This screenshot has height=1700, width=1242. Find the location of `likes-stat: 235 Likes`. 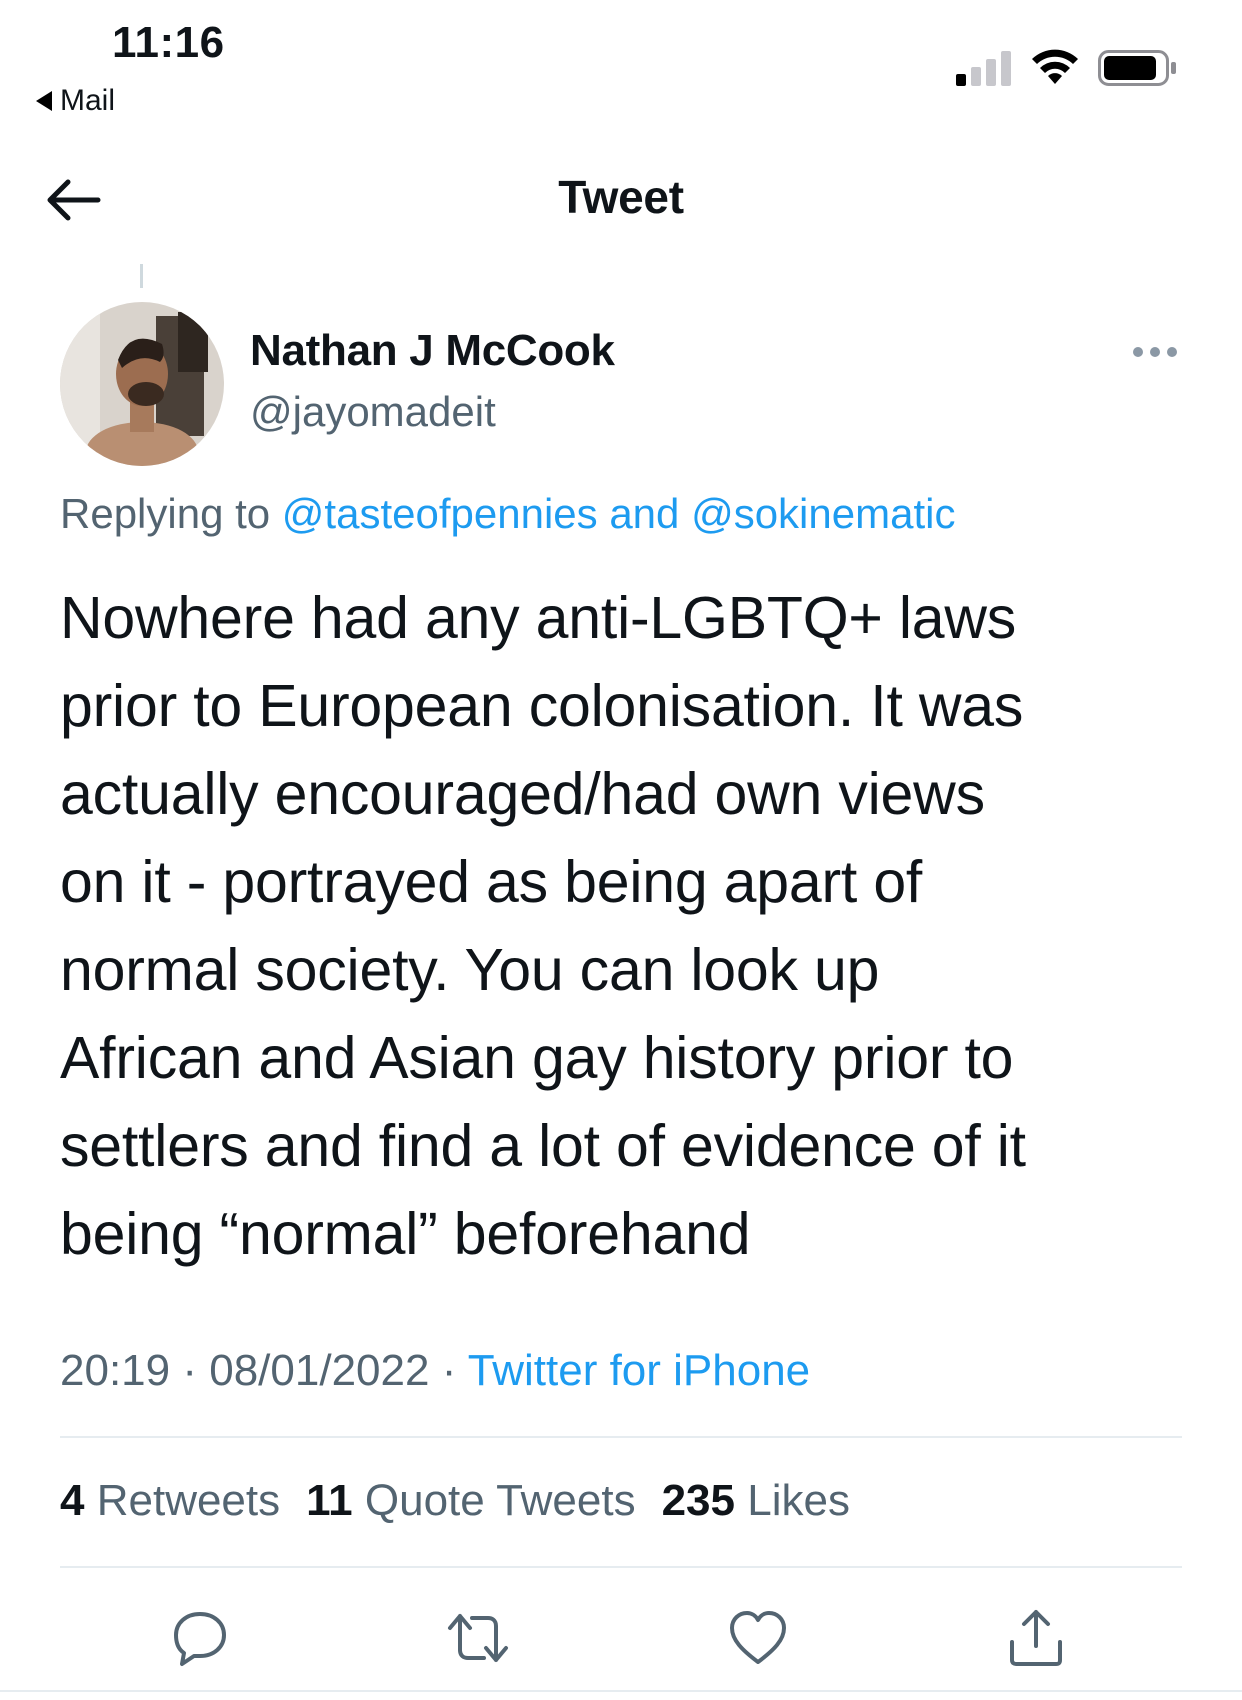

likes-stat: 235 Likes is located at coordinates (756, 1501).